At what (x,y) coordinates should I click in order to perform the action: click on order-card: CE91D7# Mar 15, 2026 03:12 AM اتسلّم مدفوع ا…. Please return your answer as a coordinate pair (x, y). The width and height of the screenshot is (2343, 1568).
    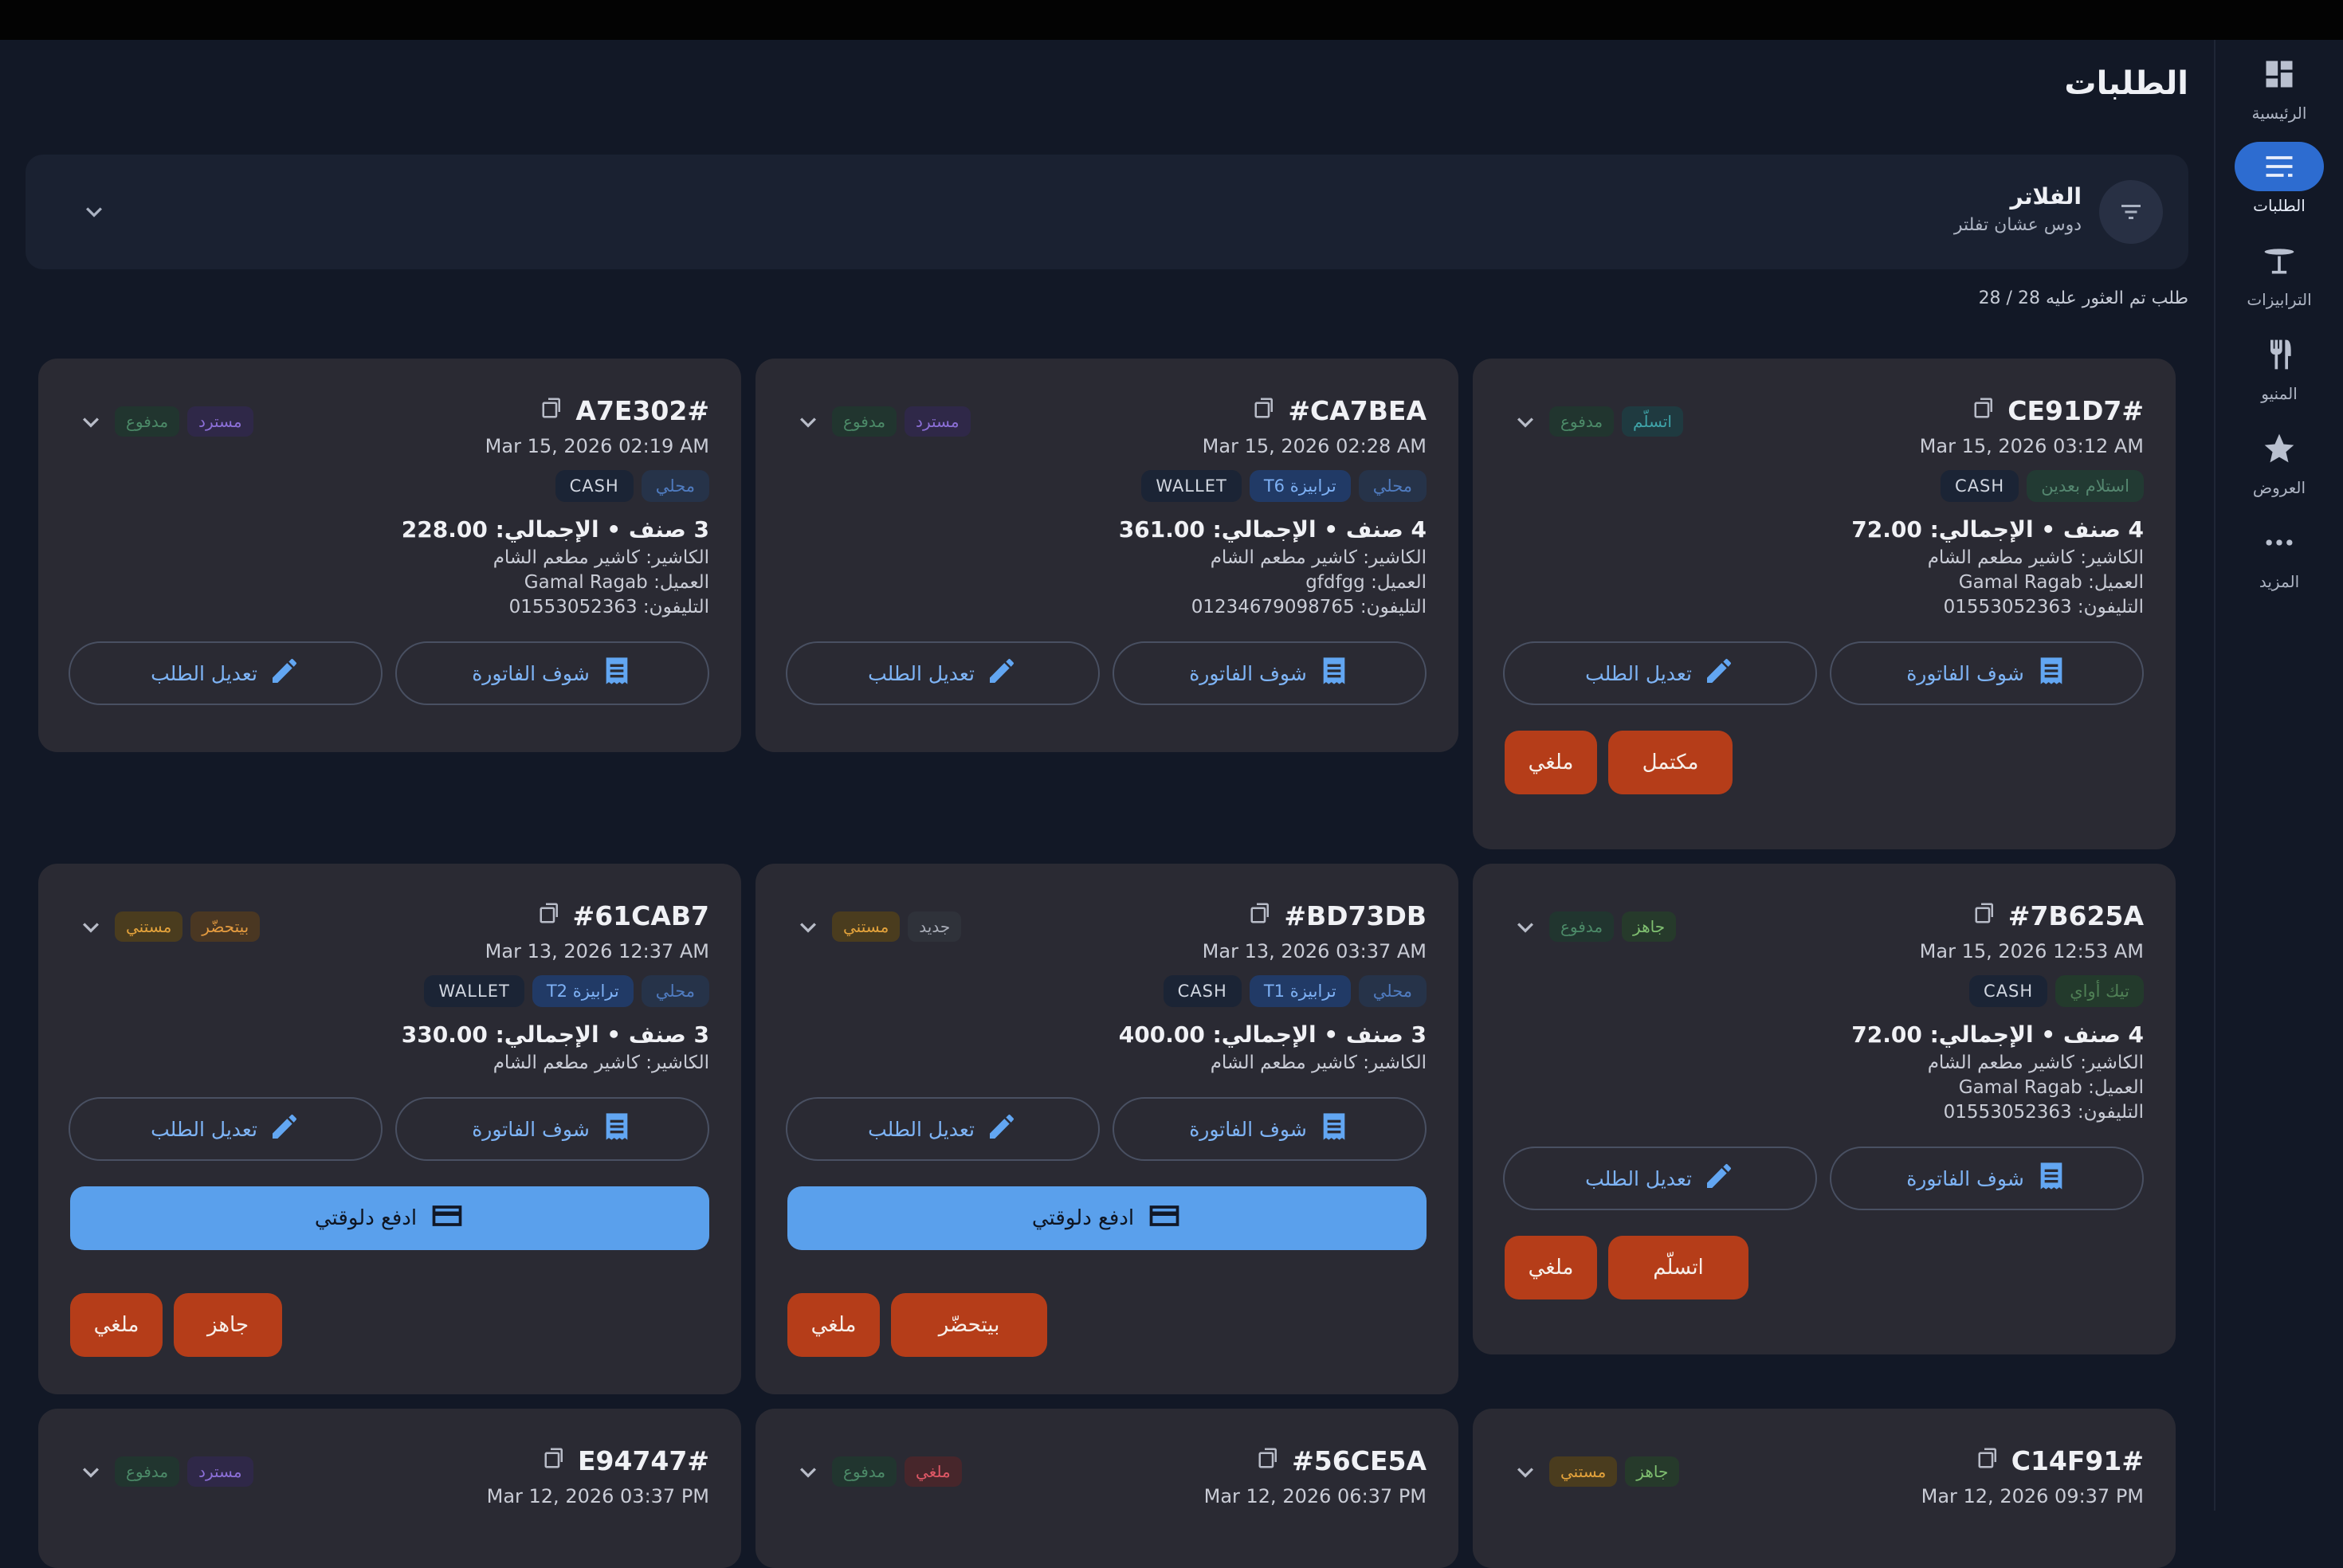
    Looking at the image, I should click on (1824, 604).